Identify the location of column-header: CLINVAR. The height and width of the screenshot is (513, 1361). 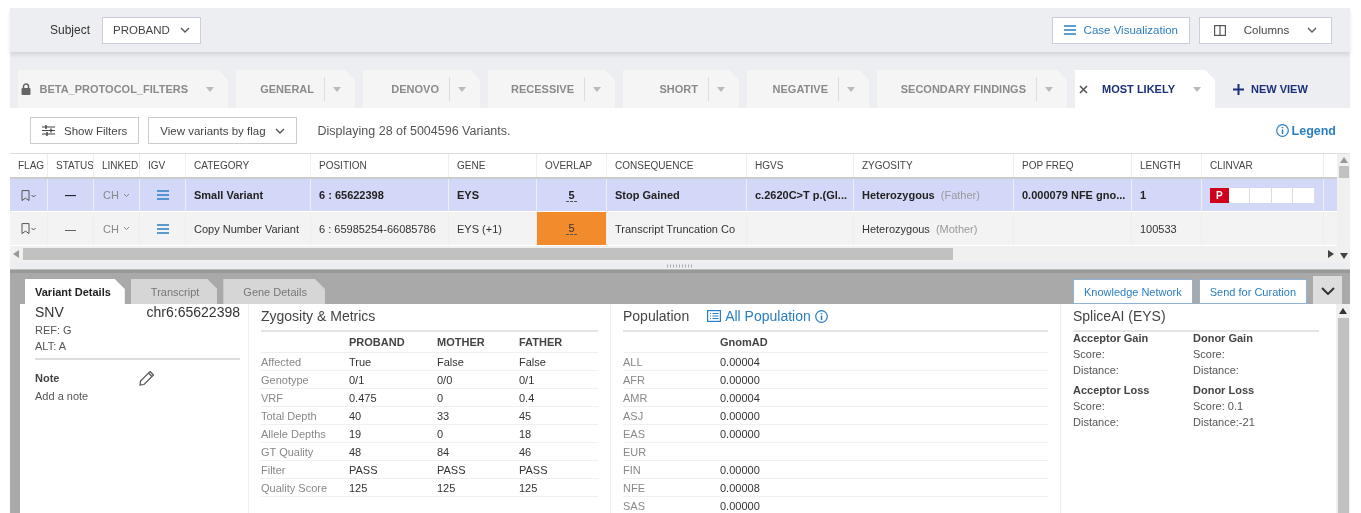
(1263, 165).